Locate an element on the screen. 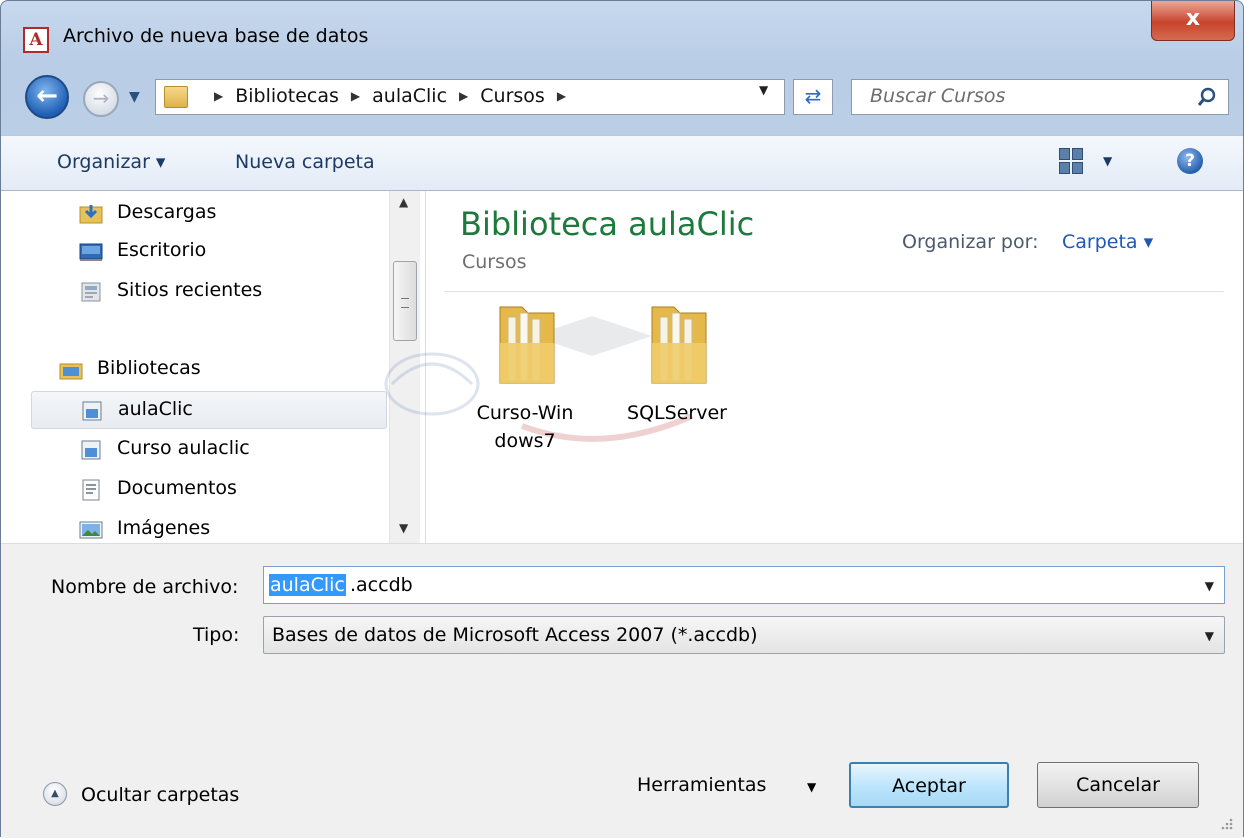 The width and height of the screenshot is (1244, 838). sidebar-item-label: Bibliotecas is located at coordinates (149, 368).